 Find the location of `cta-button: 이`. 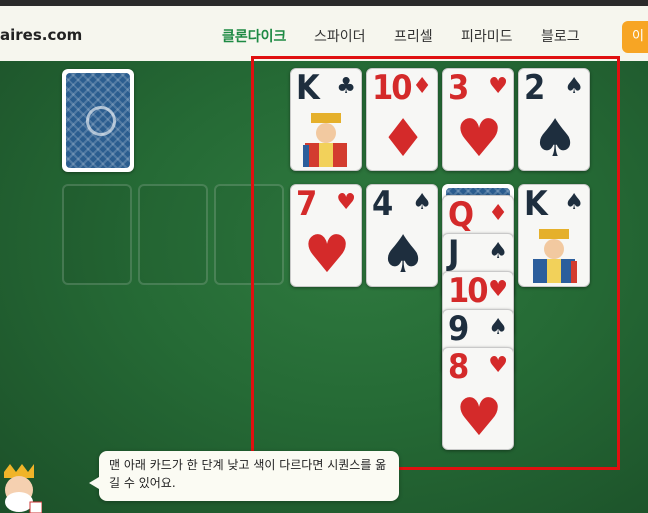

cta-button: 이 is located at coordinates (635, 37).